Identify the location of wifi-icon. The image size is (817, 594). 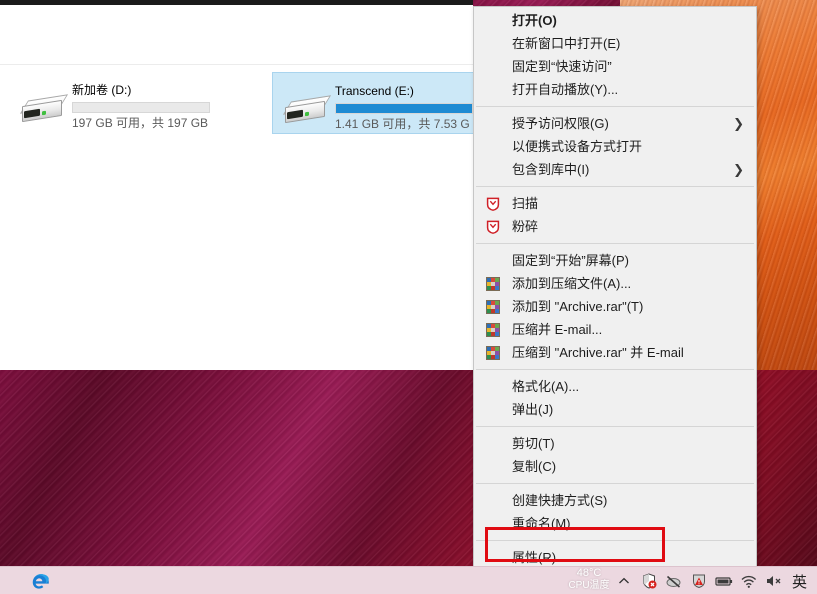
(749, 581).